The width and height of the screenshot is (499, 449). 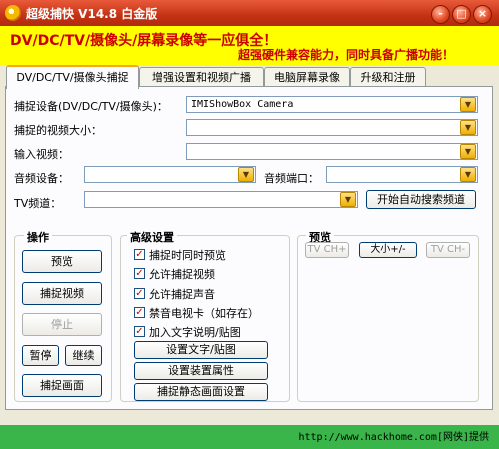 What do you see at coordinates (440, 14) in the screenshot?
I see `minimize-button: -` at bounding box center [440, 14].